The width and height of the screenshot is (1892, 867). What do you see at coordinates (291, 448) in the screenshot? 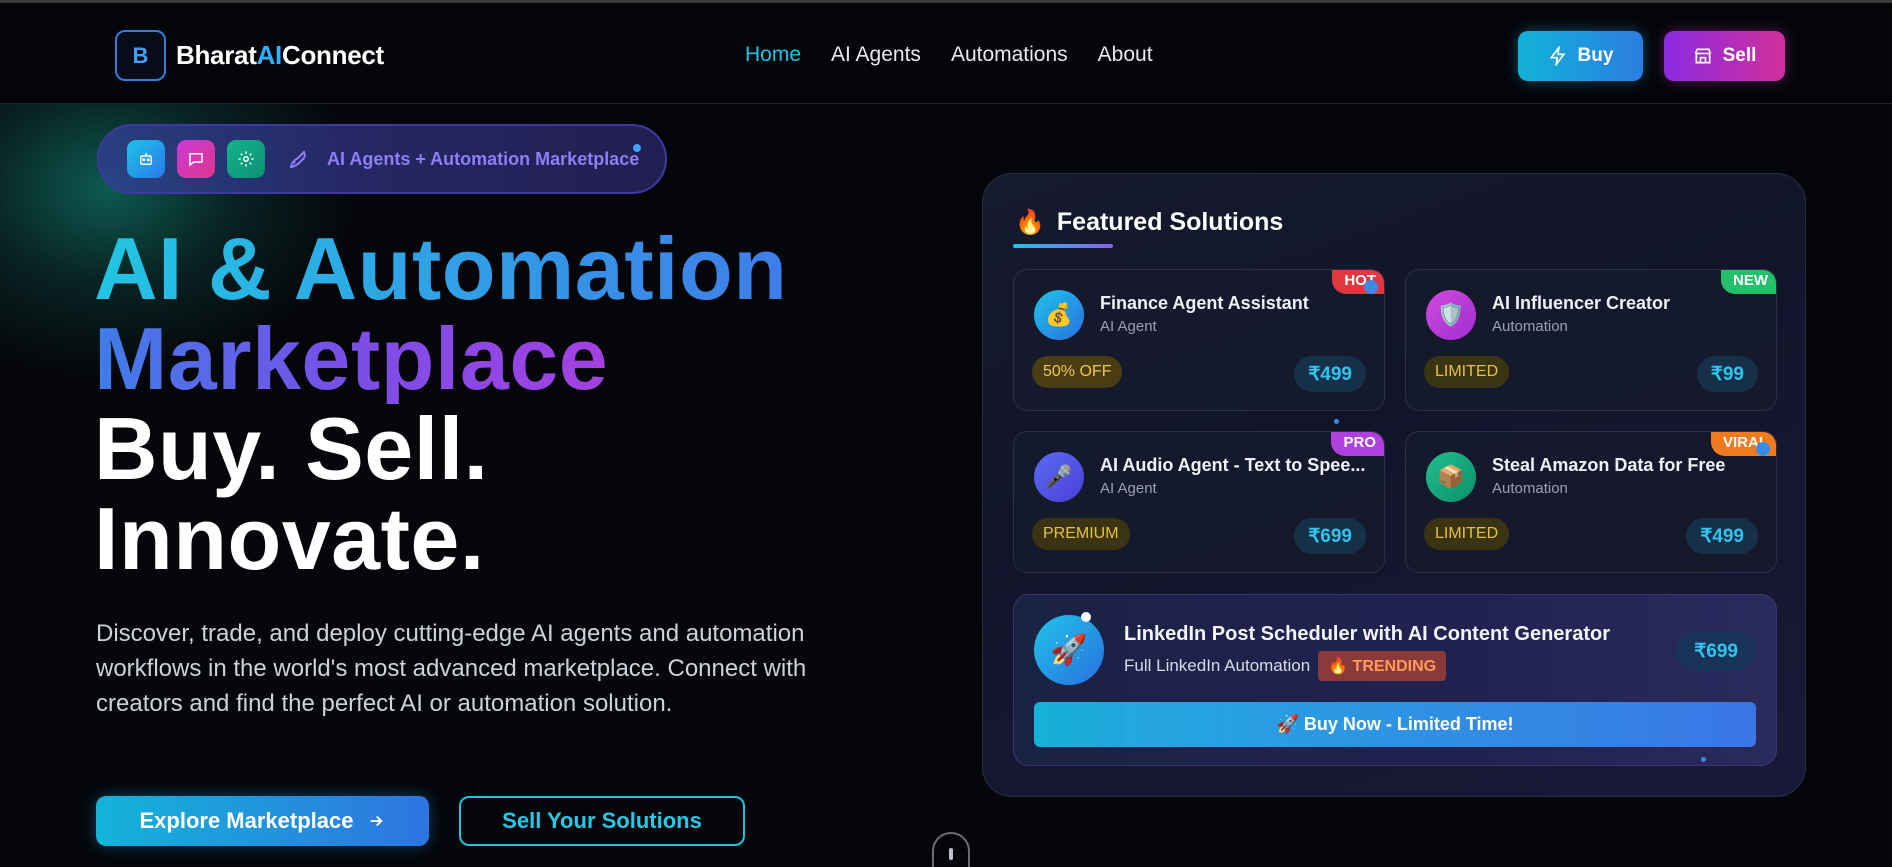
I see `headline-line-3: Buy. Sell.` at bounding box center [291, 448].